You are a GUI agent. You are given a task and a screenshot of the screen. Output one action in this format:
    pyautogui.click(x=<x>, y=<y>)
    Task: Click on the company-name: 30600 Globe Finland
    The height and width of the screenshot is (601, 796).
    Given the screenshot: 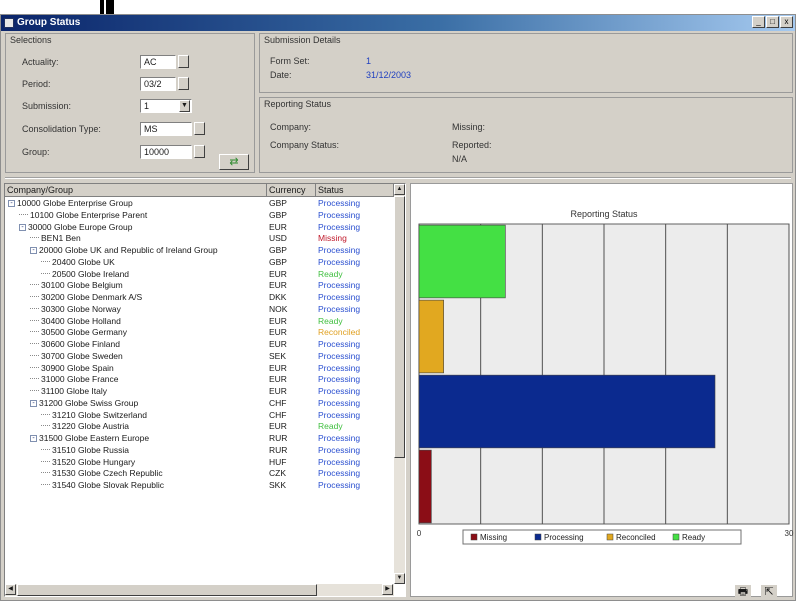 What is the action you would take?
    pyautogui.click(x=80, y=344)
    